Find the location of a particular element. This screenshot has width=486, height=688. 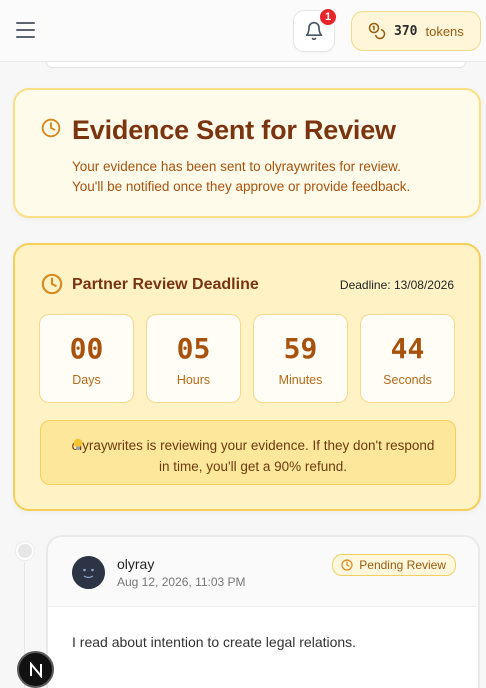

countdown-days-value: 00 is located at coordinates (86, 348).